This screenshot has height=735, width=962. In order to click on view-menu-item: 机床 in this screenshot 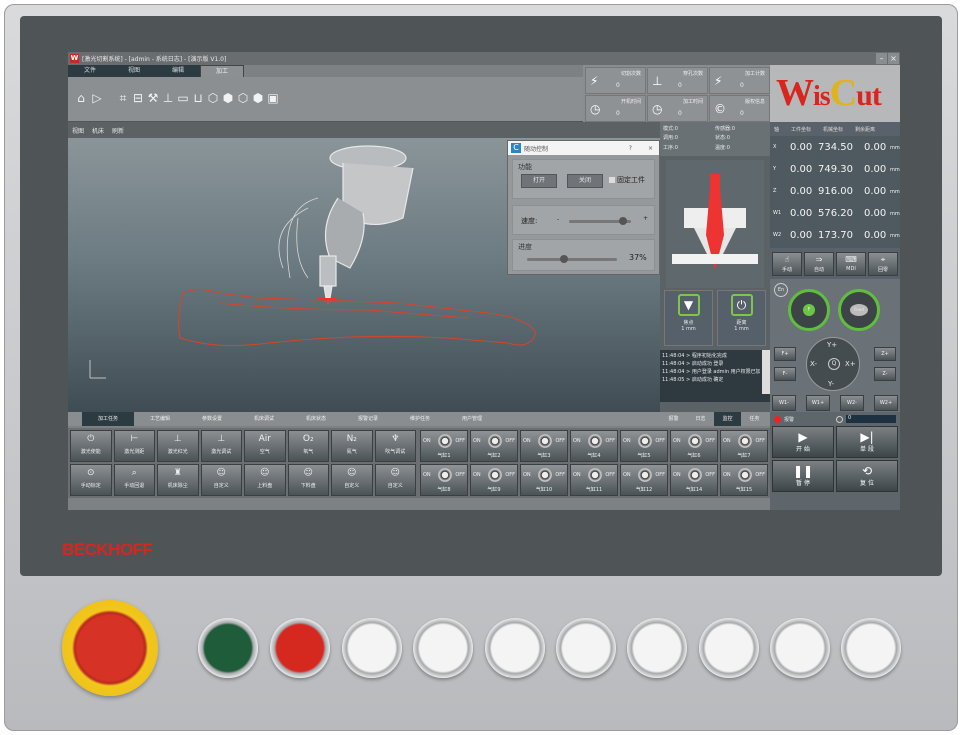, I will do `click(98, 130)`.